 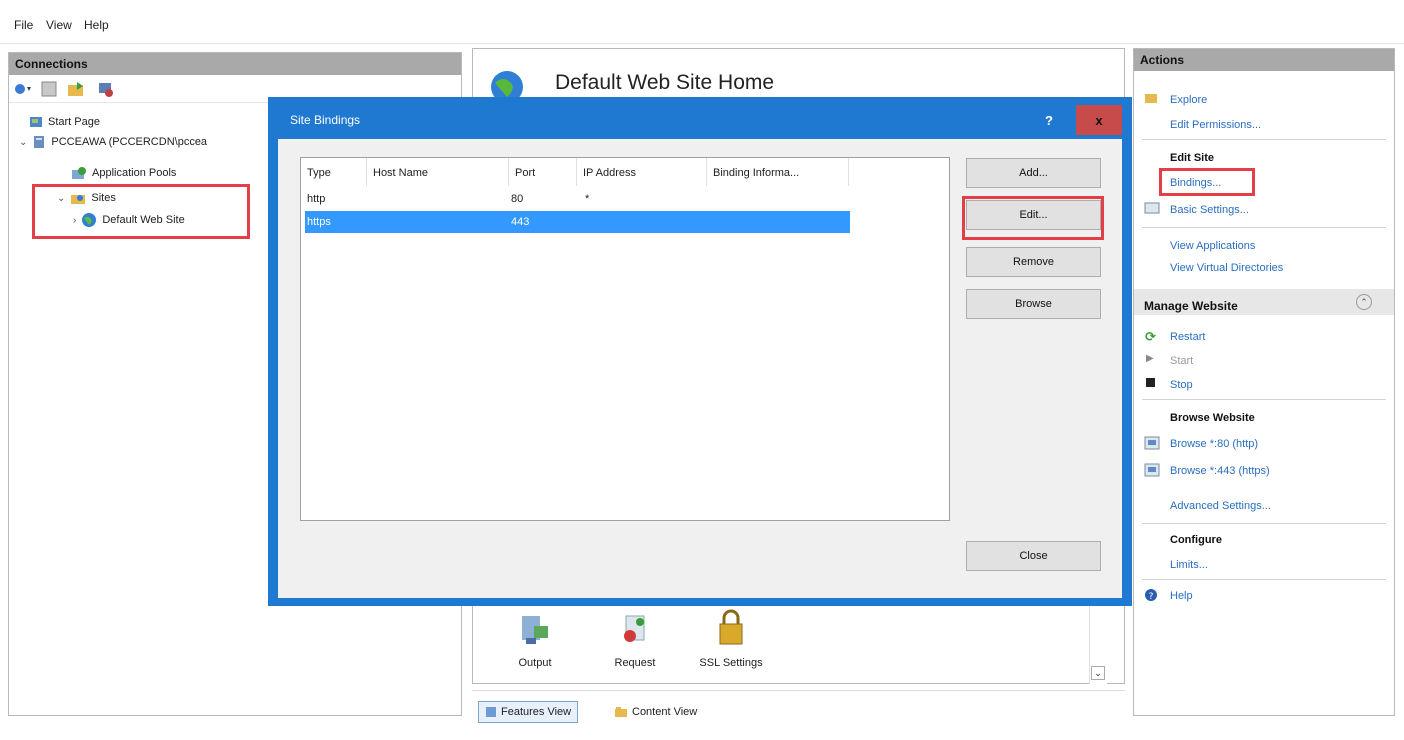 I want to click on feature-ssl-settings: SSL Settings, so click(x=731, y=638).